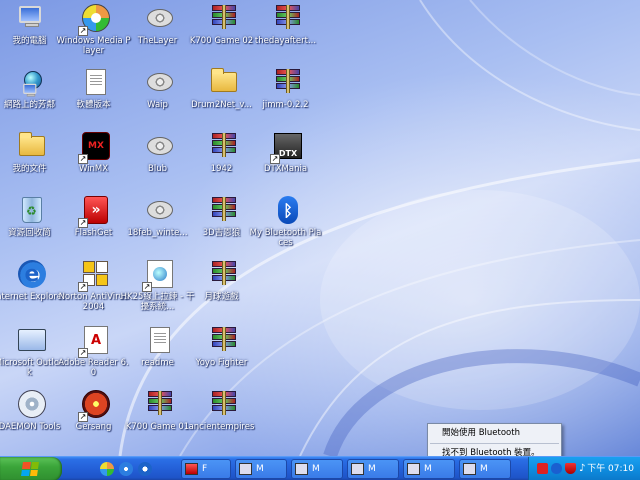 The width and height of the screenshot is (640, 480). Describe the element at coordinates (224, 289) in the screenshot. I see `desktop-icon-moon-game: 月球遊戲` at that location.